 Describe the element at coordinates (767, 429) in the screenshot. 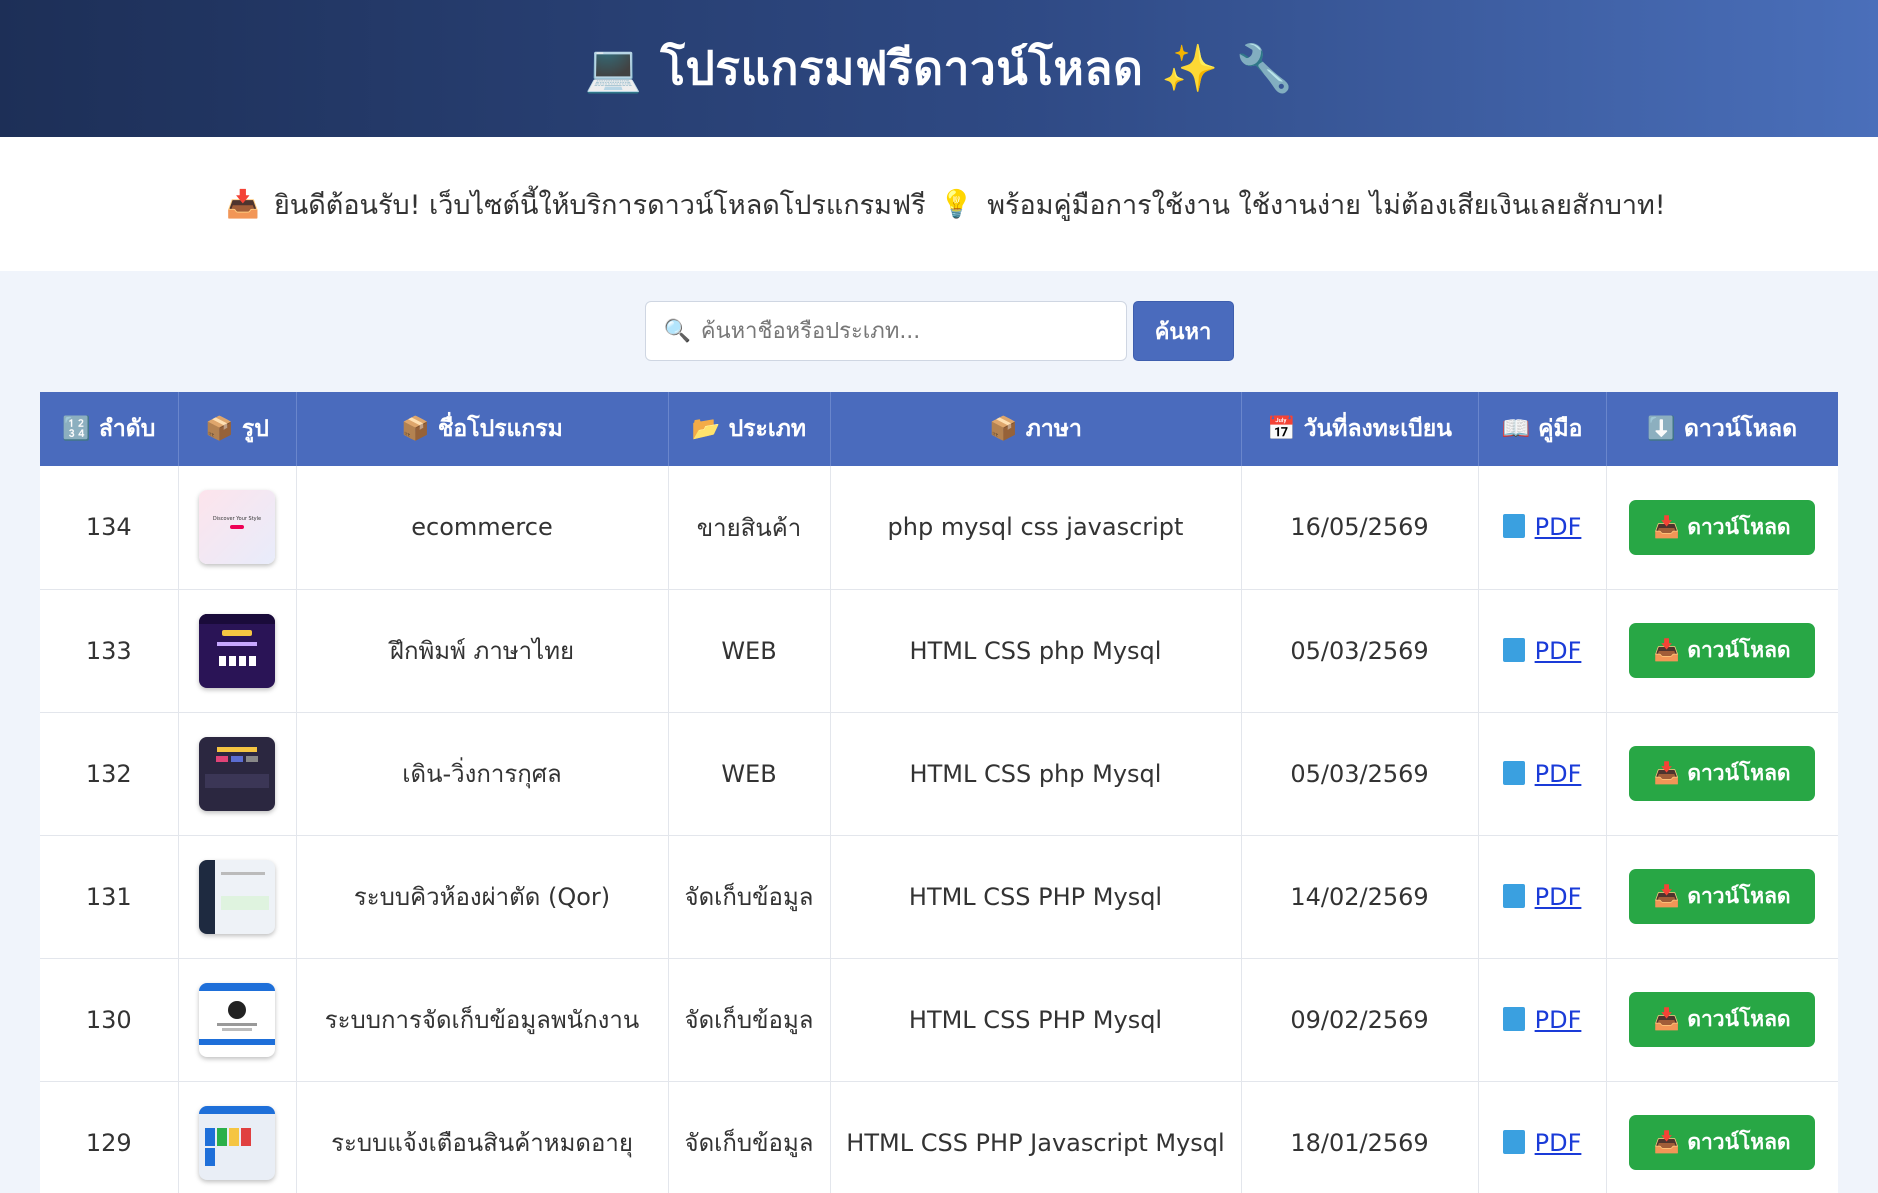

I see `header-label: ประเภท` at that location.